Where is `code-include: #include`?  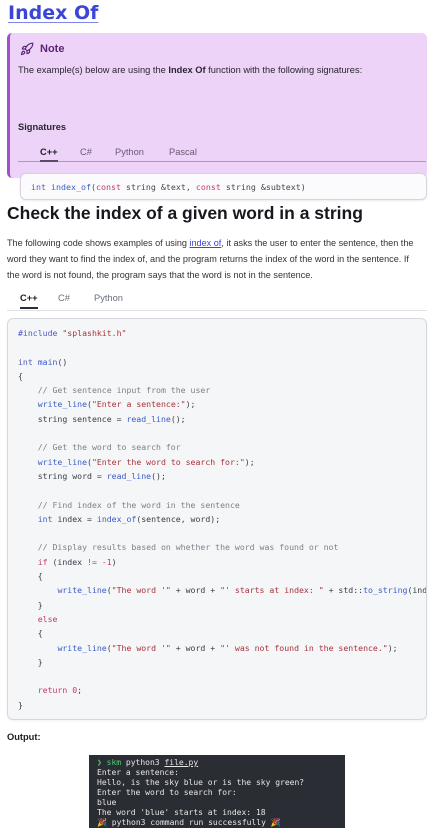 code-include: #include is located at coordinates (40, 333).